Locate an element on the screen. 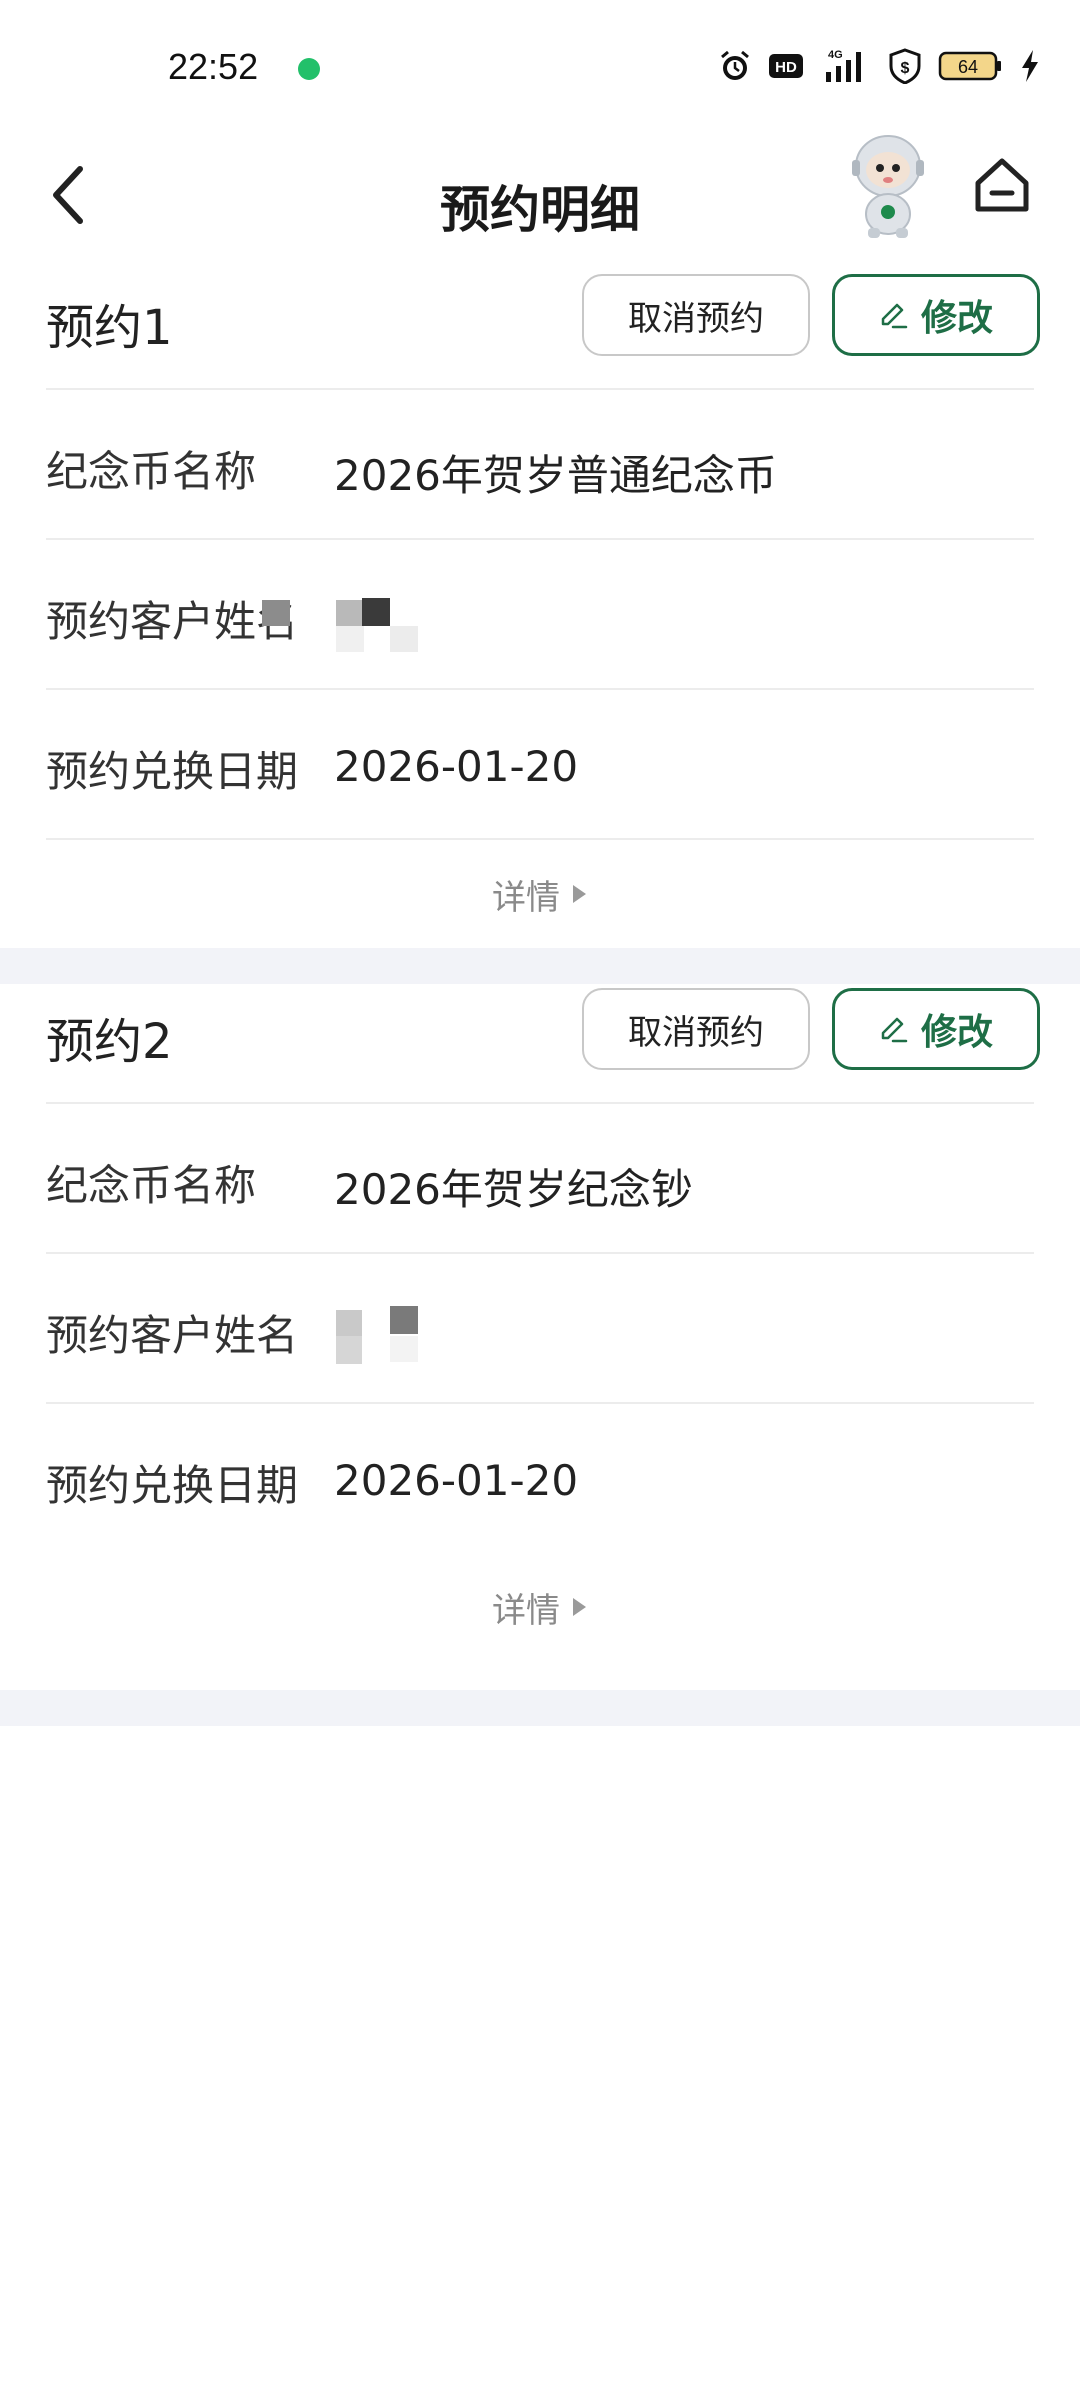  hd-icon: HD is located at coordinates (786, 66).